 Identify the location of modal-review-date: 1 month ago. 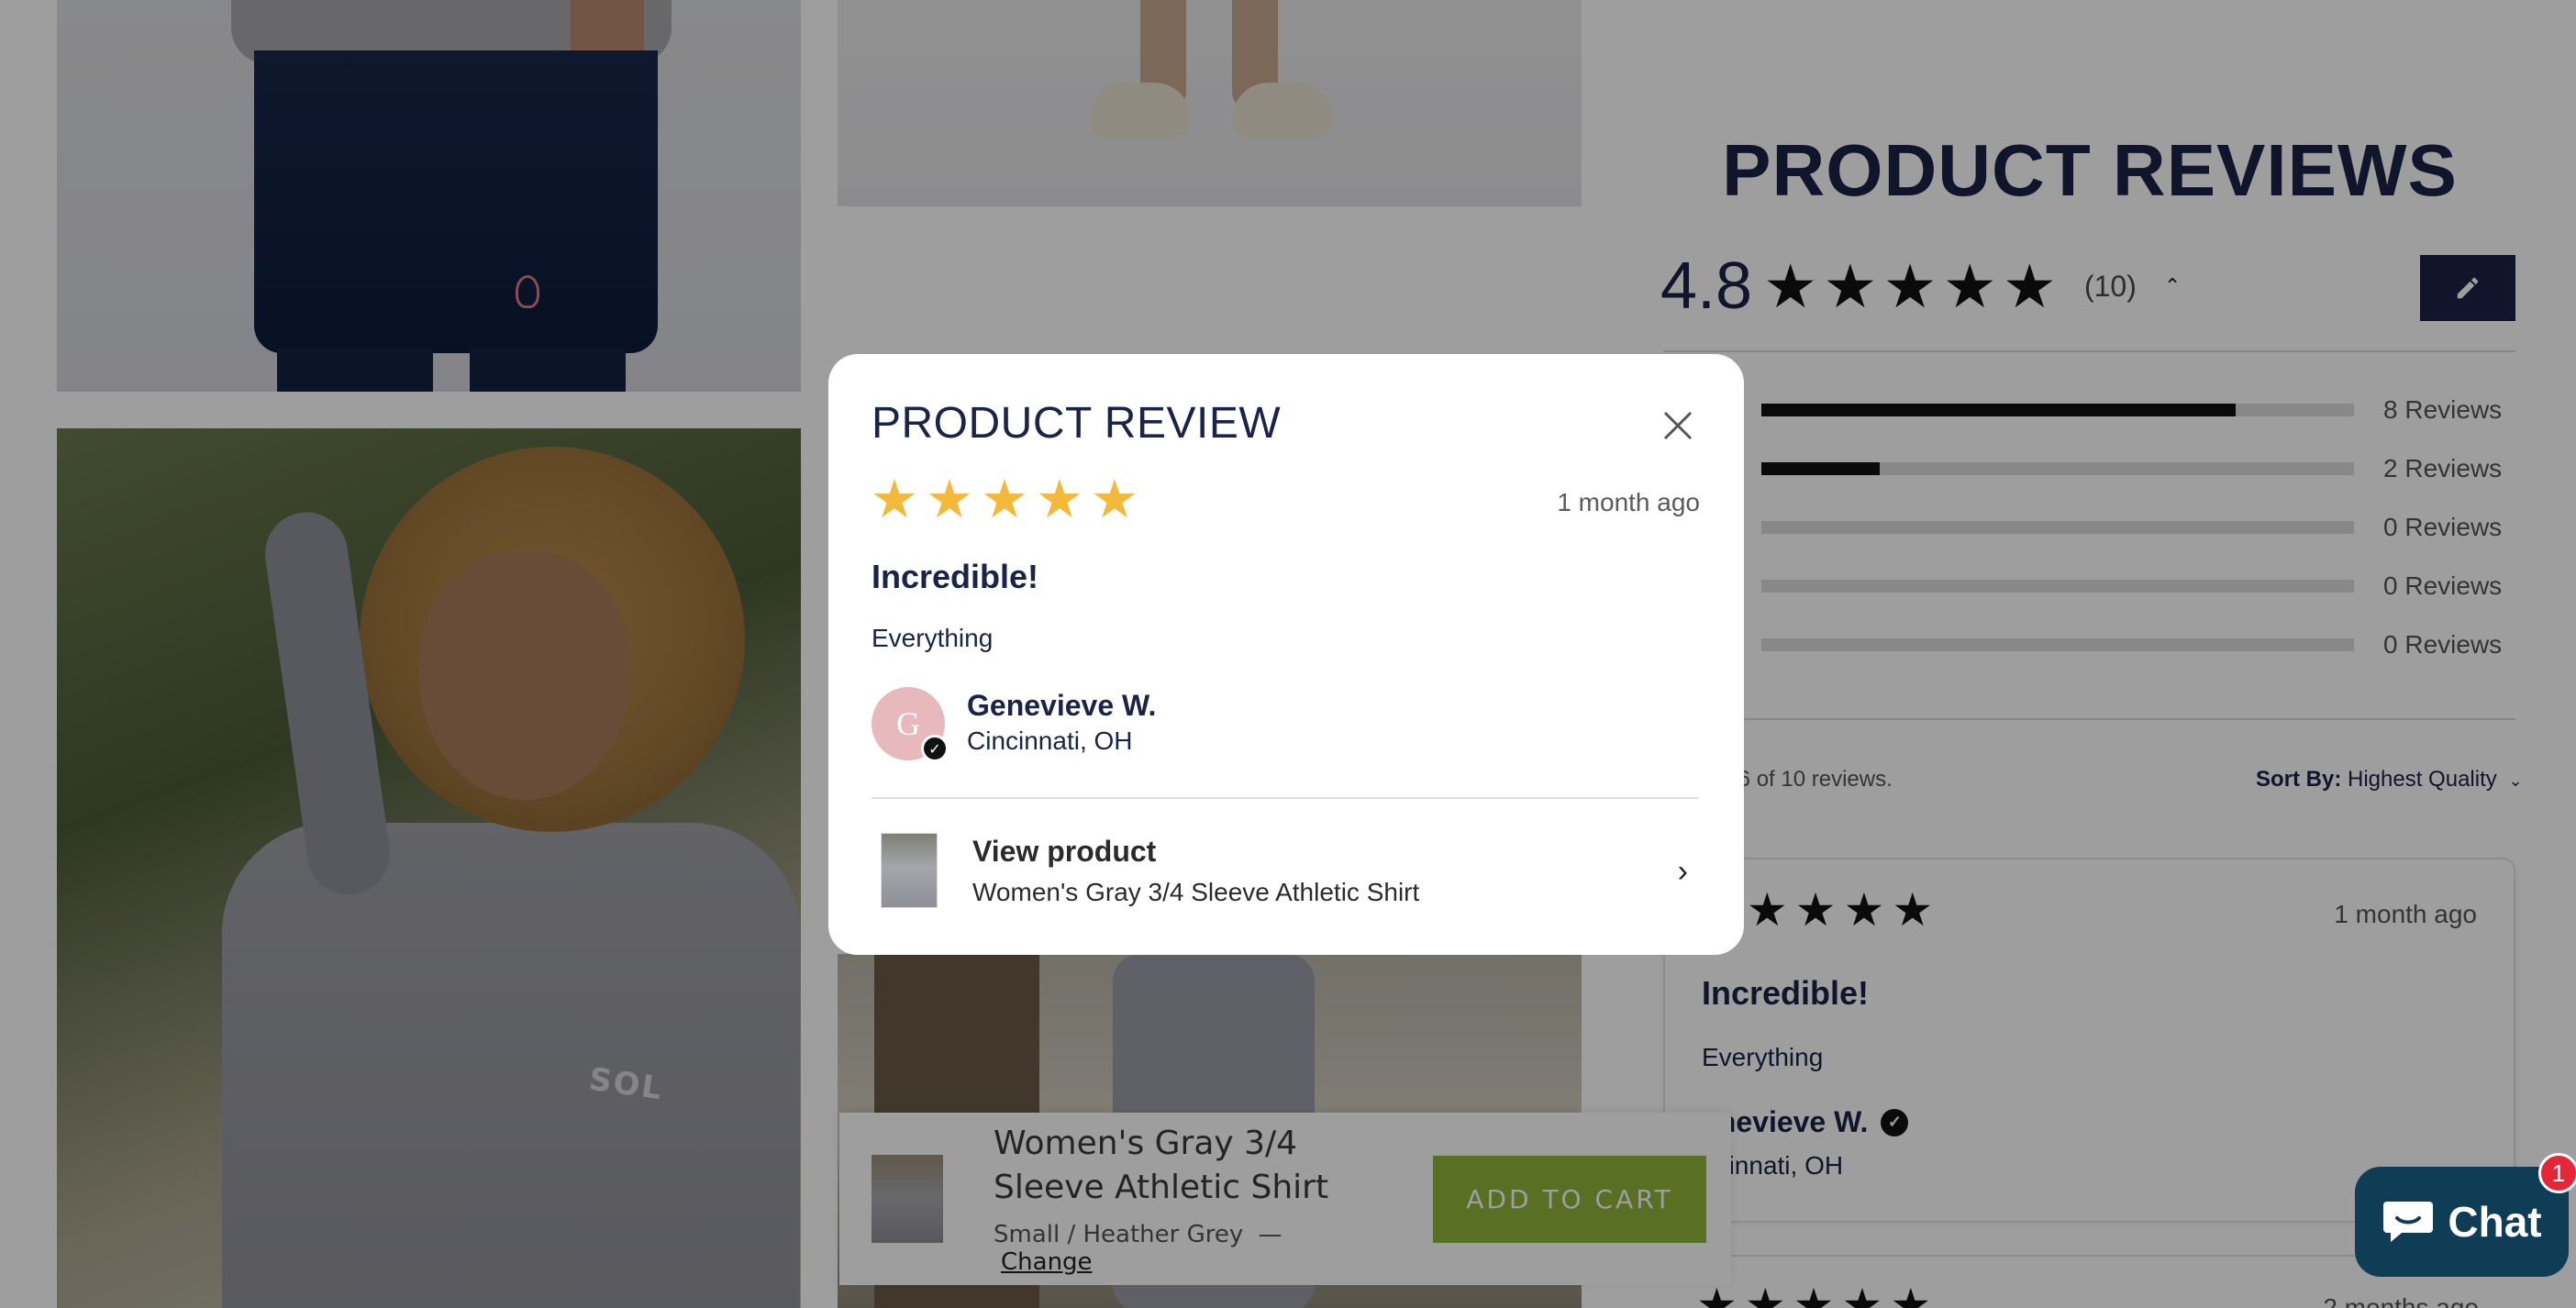
(1628, 502).